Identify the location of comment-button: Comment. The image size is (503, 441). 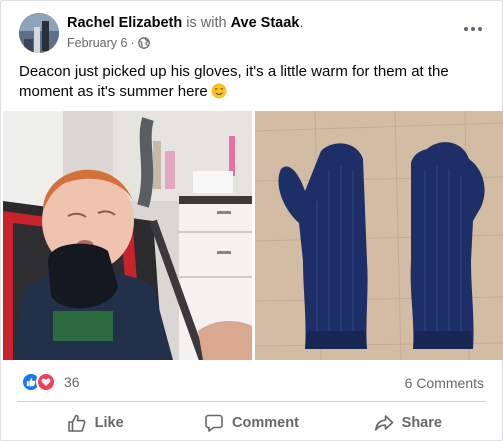
(251, 423).